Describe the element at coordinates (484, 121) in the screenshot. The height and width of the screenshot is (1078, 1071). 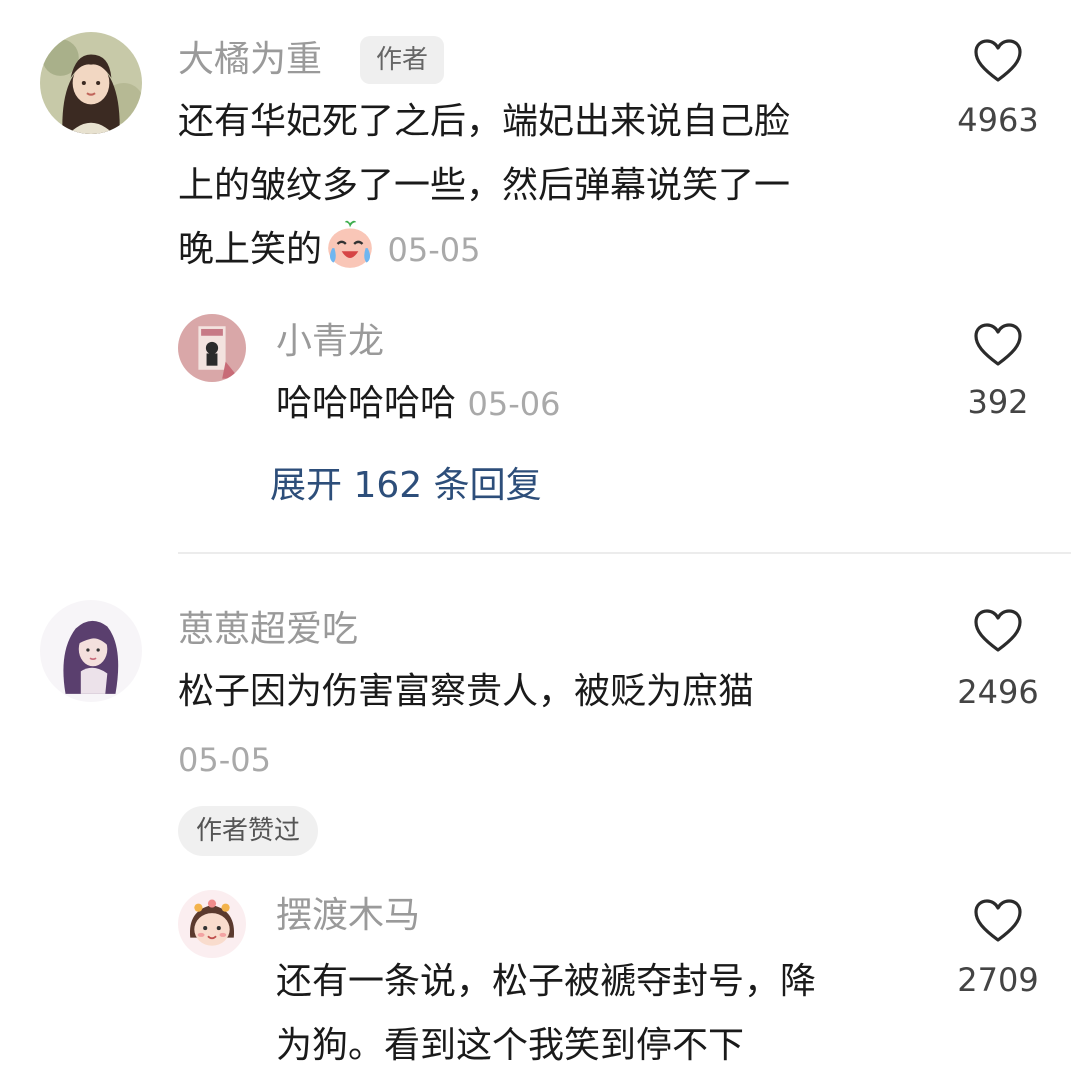
I see `comment-line: 还有华妃死了之后，端妃出来说自己脸` at that location.